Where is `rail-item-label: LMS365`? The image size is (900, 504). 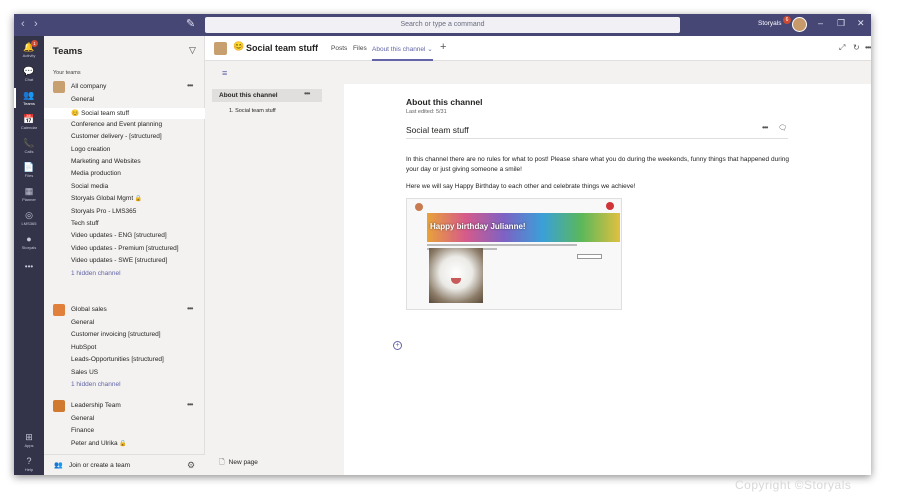 rail-item-label: LMS365 is located at coordinates (29, 223).